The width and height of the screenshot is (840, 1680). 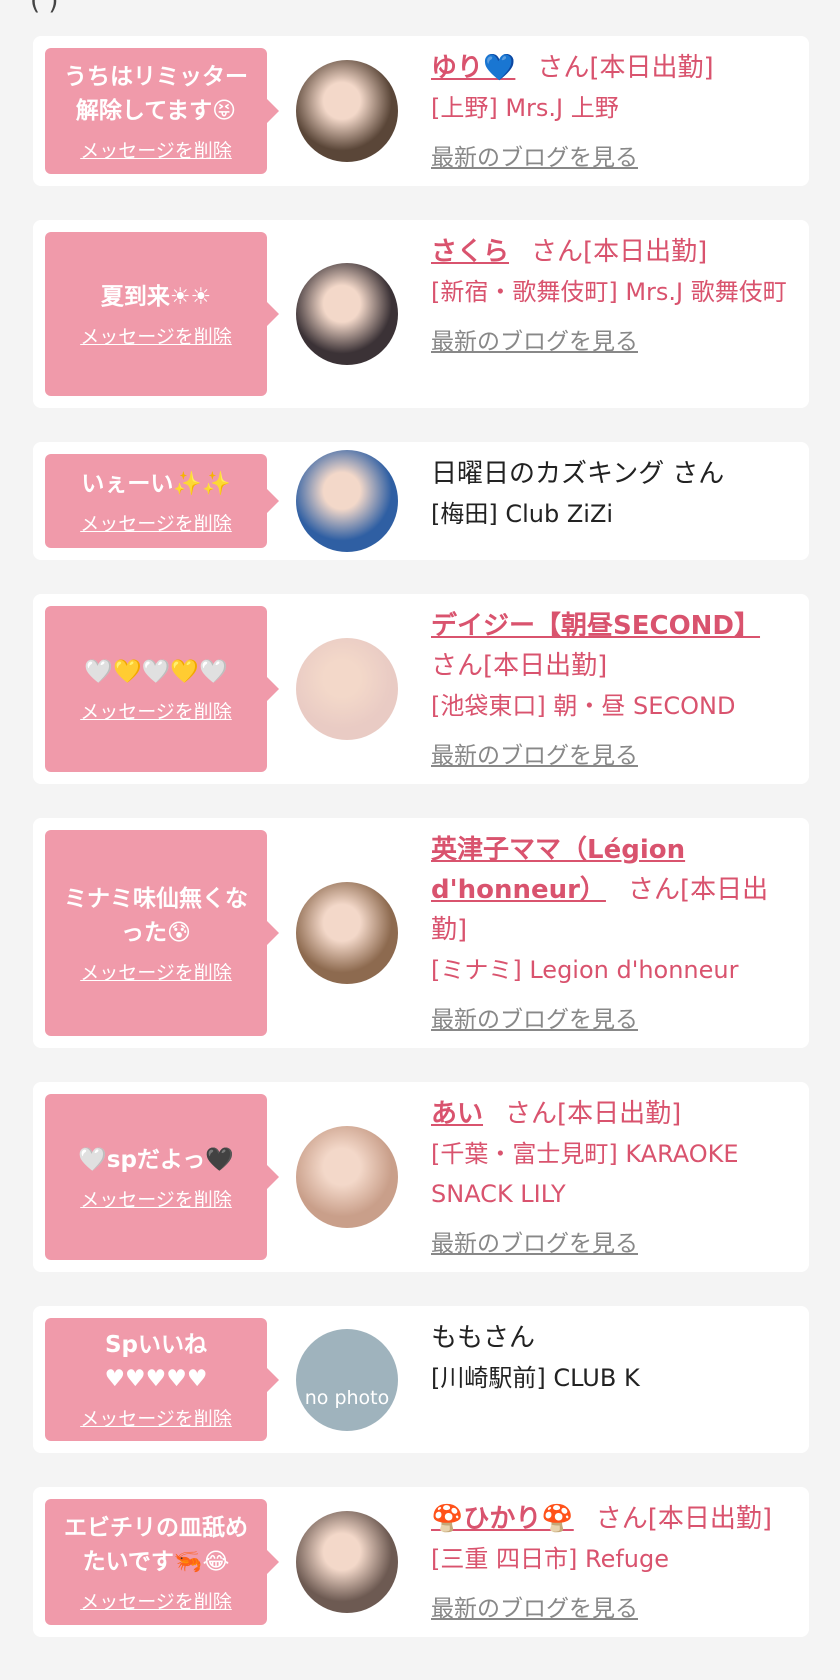 I want to click on name-line: 日曜日のカズキング さん, so click(x=612, y=474).